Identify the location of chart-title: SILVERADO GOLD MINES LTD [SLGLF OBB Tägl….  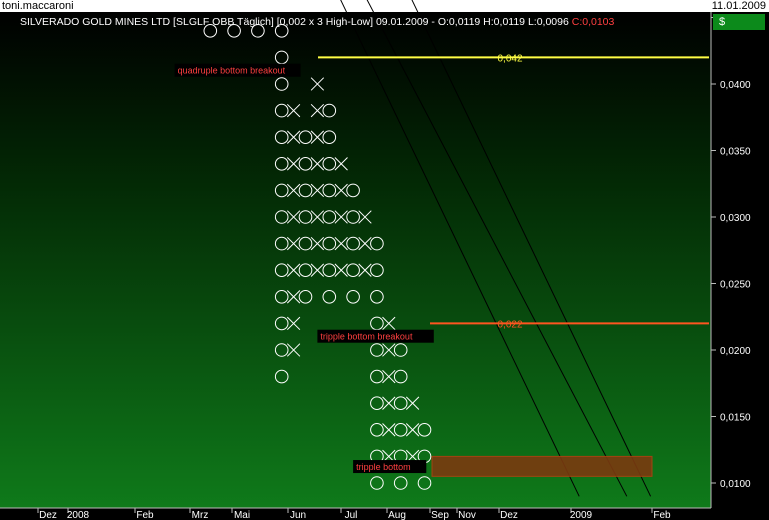
(317, 22).